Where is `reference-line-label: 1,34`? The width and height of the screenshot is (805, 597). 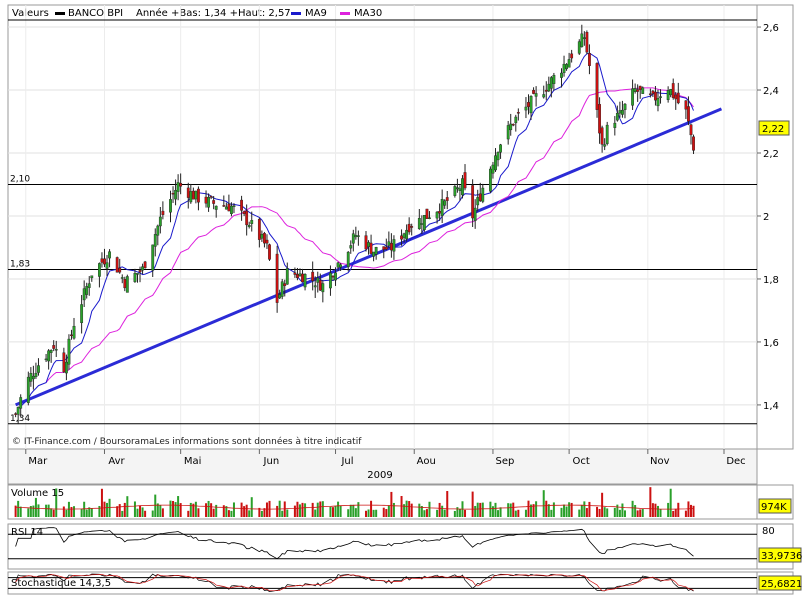
reference-line-label: 1,34 is located at coordinates (20, 419).